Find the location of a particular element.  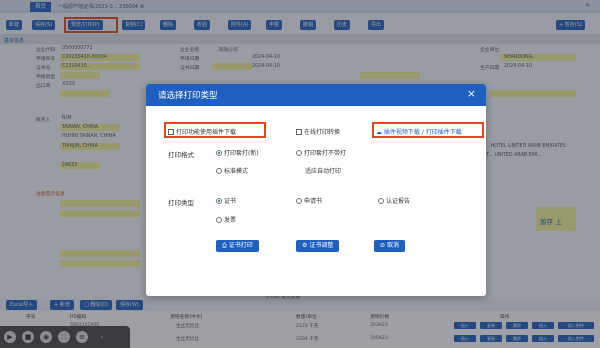

option-print-browser: 打印功能使用插件下载 is located at coordinates (202, 131).